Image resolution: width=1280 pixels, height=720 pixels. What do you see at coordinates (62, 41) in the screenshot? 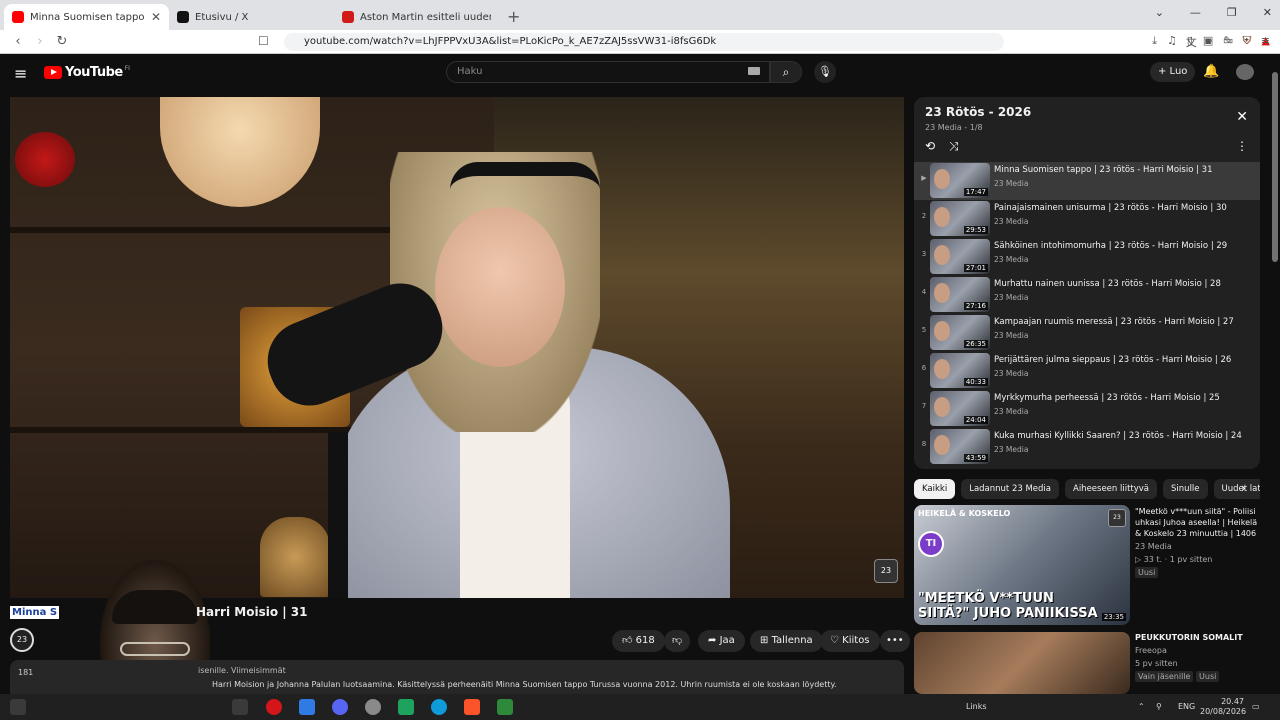
I see `reload-icon: ↻` at bounding box center [62, 41].